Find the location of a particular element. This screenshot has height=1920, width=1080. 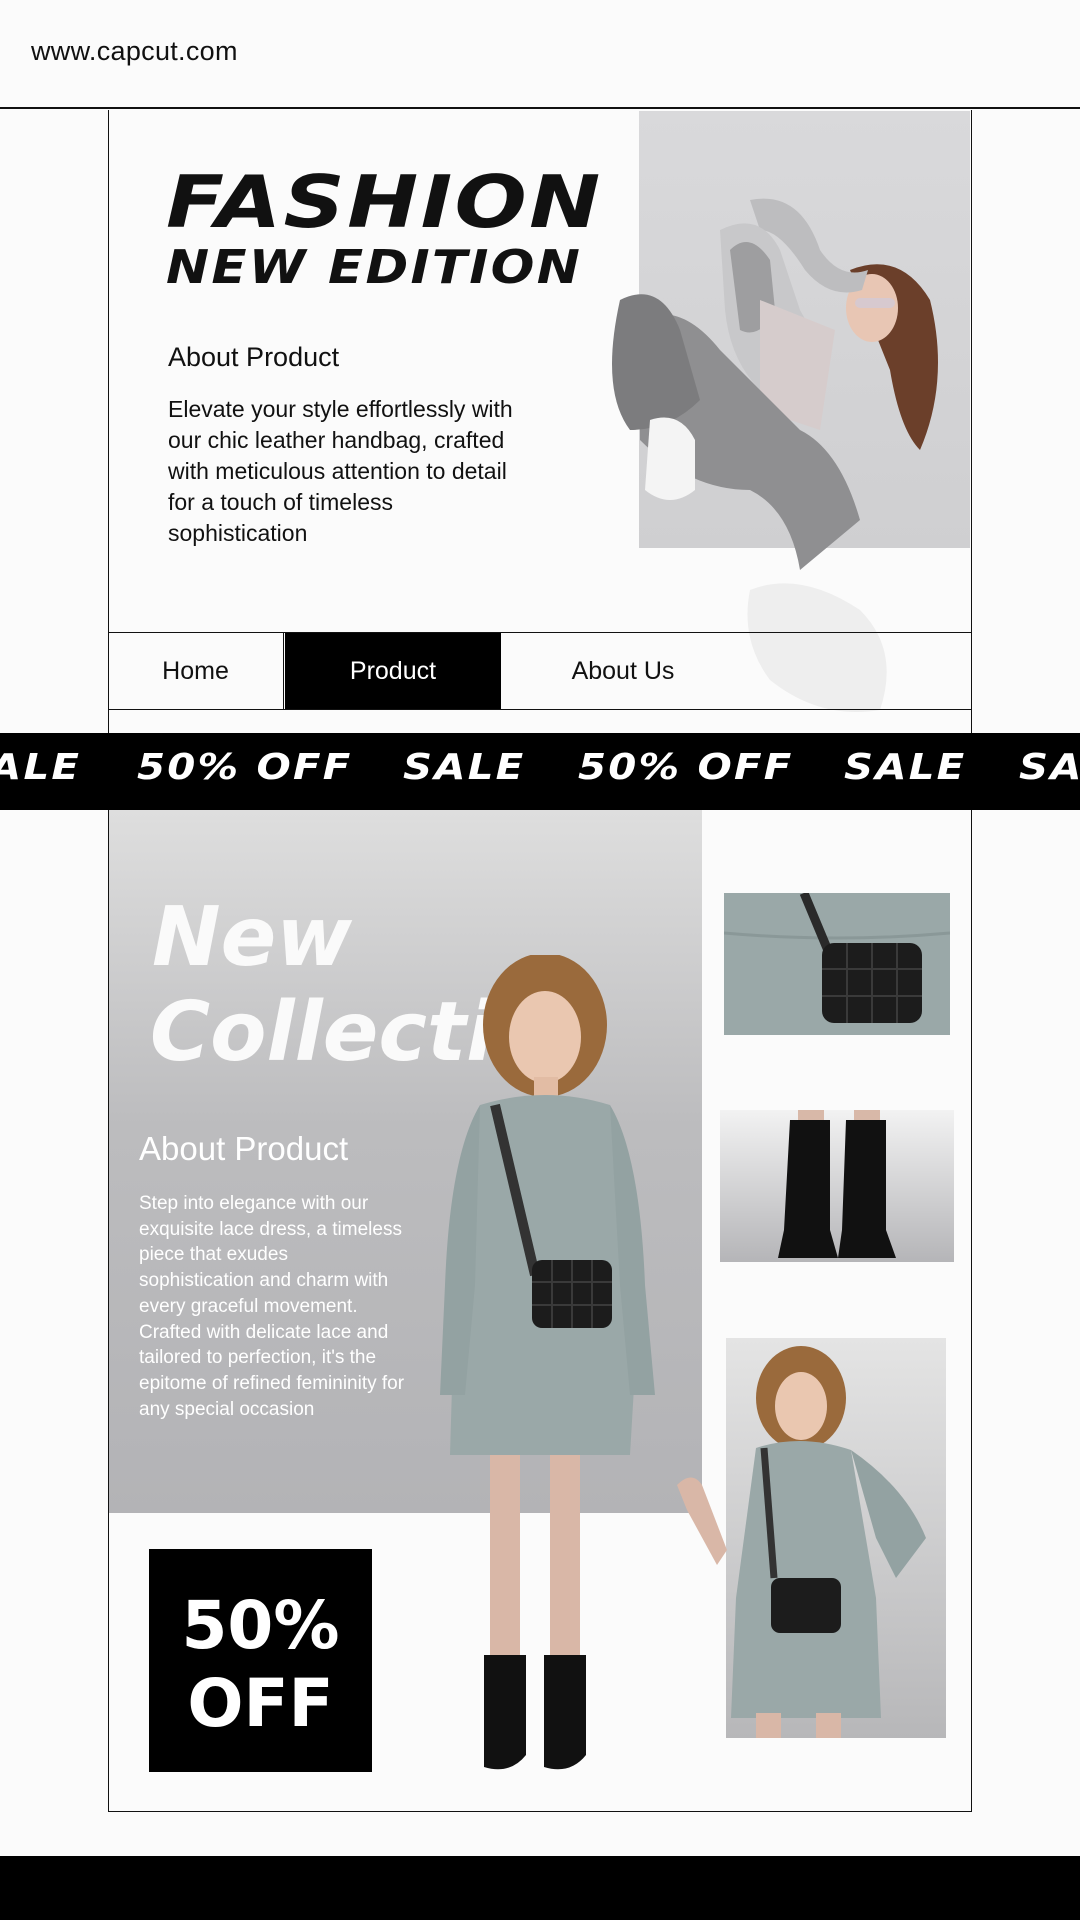

main-nav: Home Product About Us is located at coordinates (540, 671).